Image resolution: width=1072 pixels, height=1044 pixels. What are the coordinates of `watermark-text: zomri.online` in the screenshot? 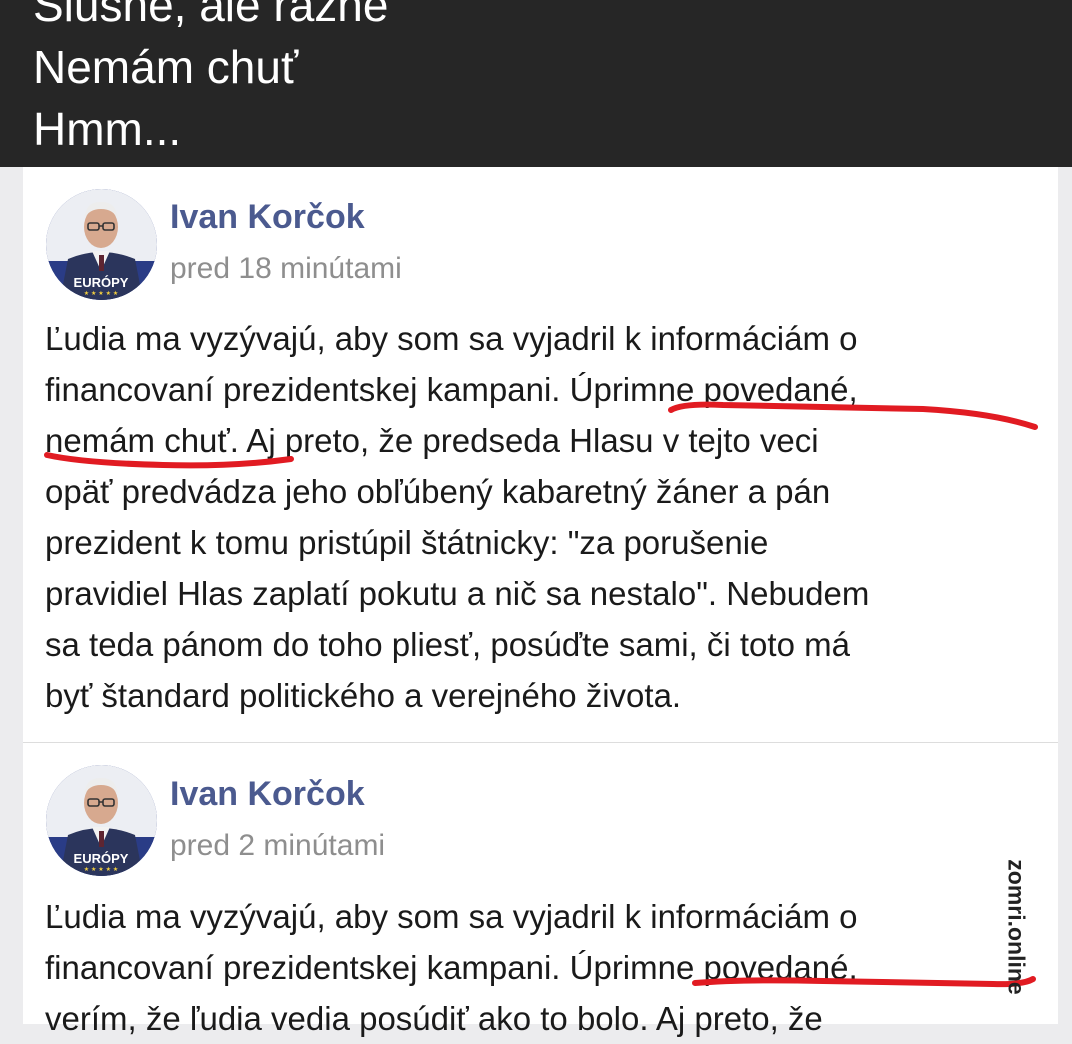 It's located at (1016, 927).